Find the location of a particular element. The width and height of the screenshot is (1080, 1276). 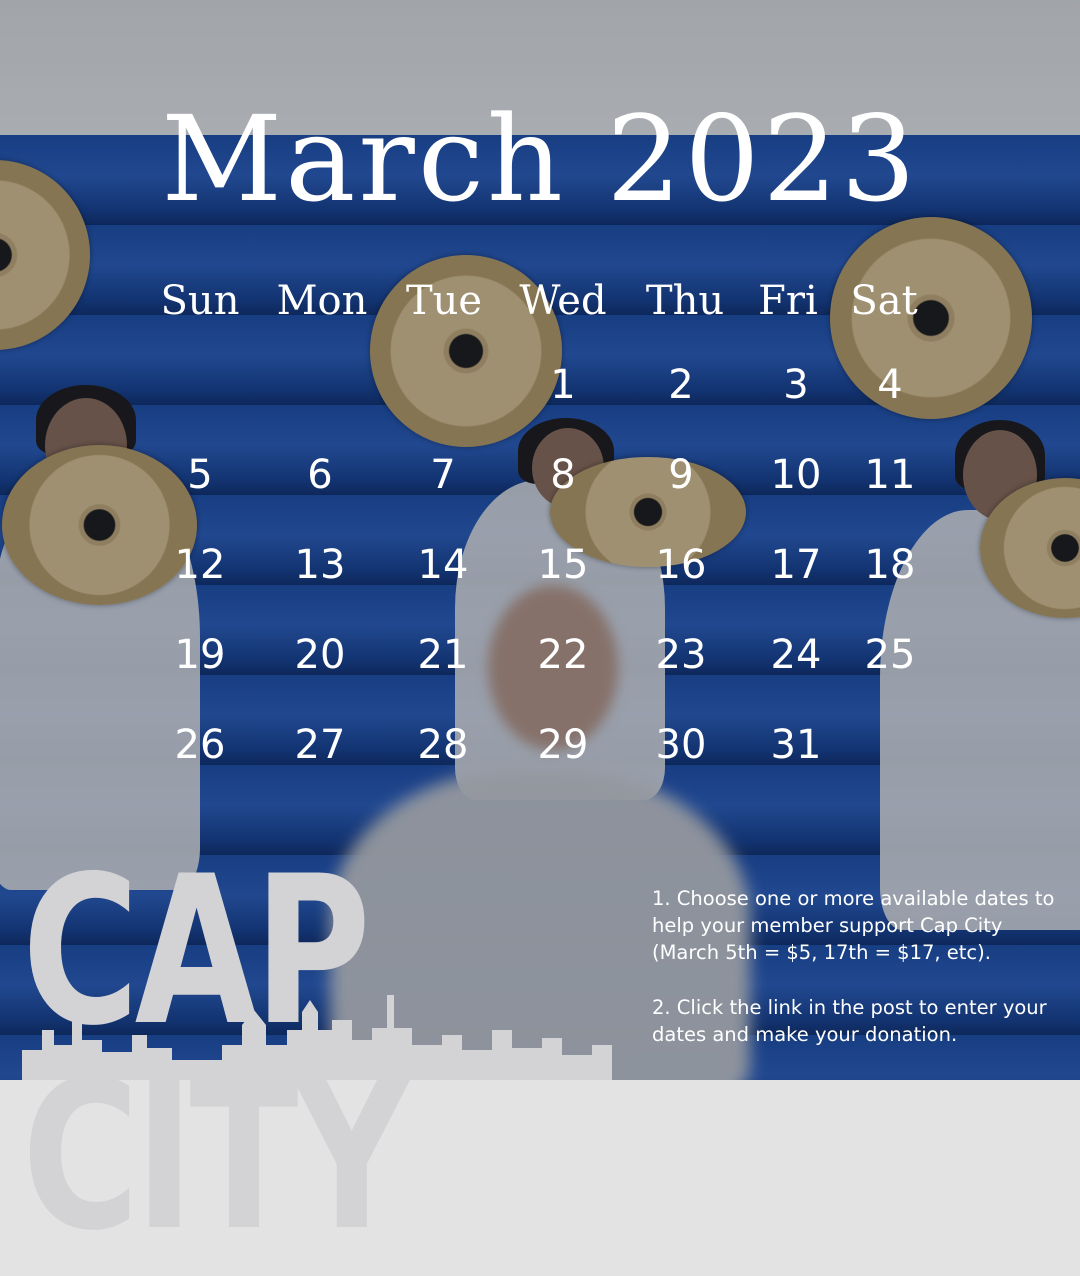

calendar-day-6: 6 is located at coordinates (320, 475).